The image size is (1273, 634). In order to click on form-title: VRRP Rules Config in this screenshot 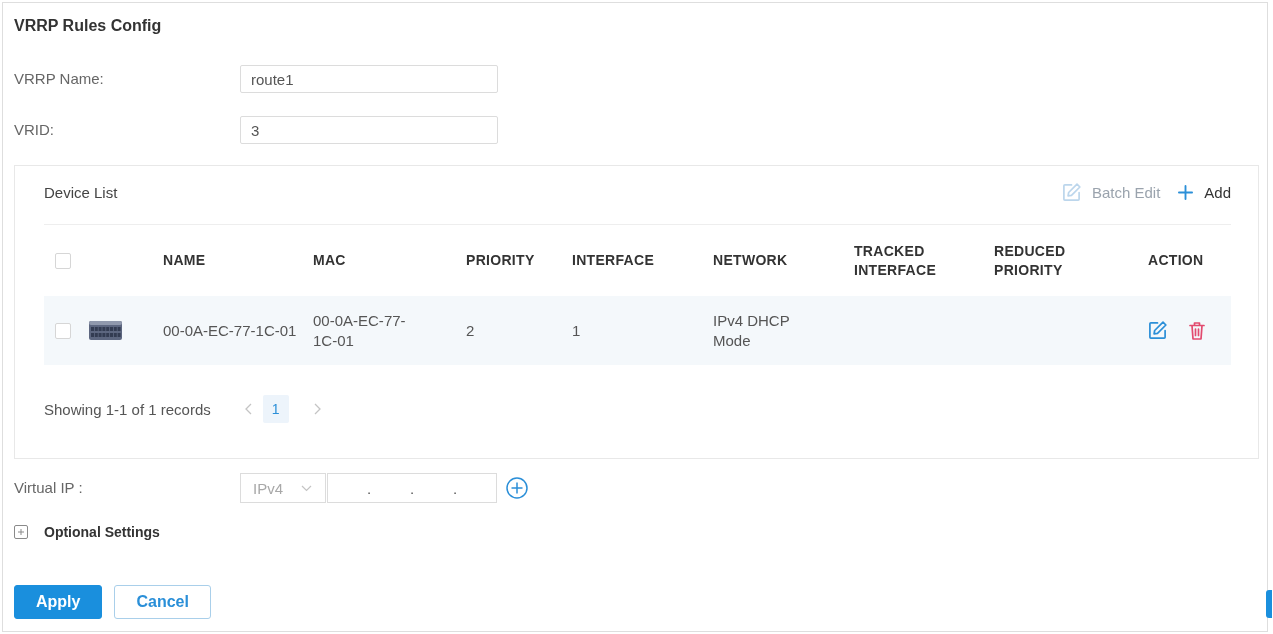, I will do `click(88, 26)`.